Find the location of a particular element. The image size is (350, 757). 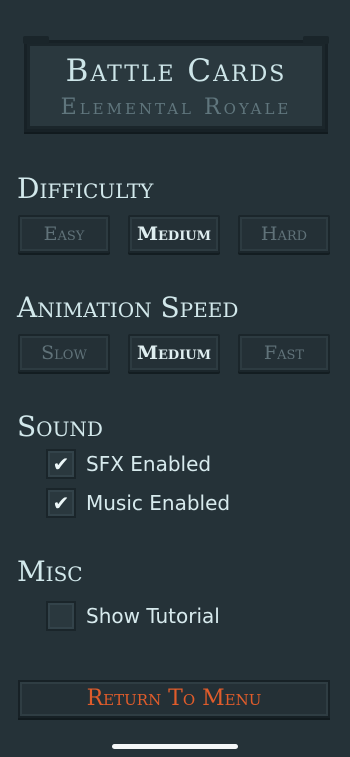

tutorial-checkbox is located at coordinates (61, 616).